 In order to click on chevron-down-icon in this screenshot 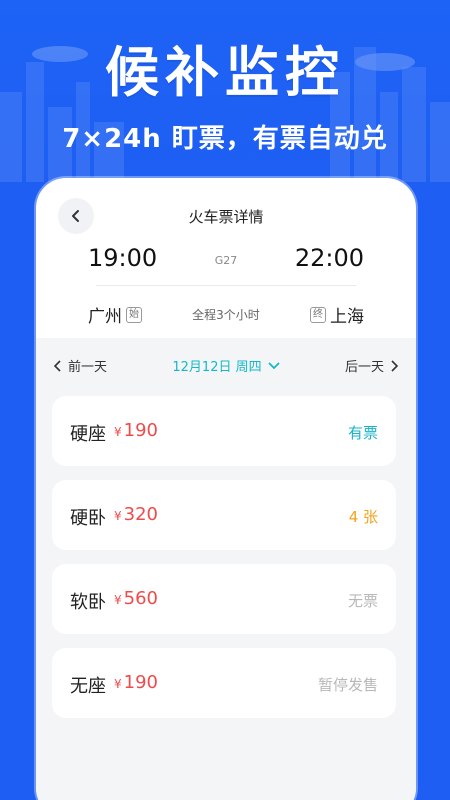, I will do `click(273, 365)`.